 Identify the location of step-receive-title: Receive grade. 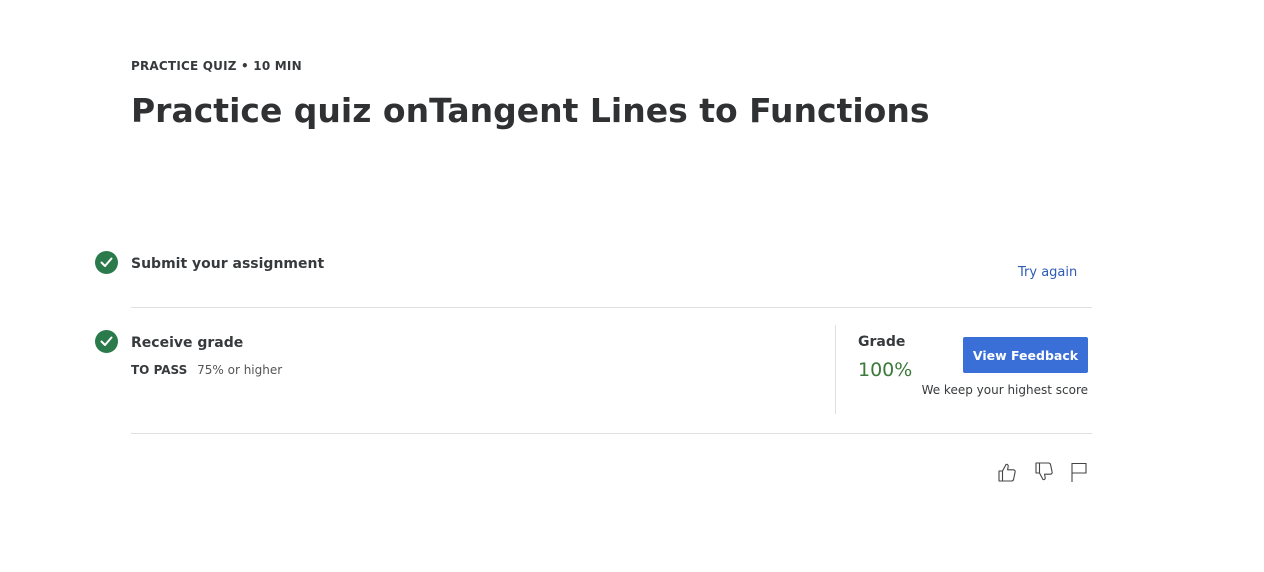
(187, 343).